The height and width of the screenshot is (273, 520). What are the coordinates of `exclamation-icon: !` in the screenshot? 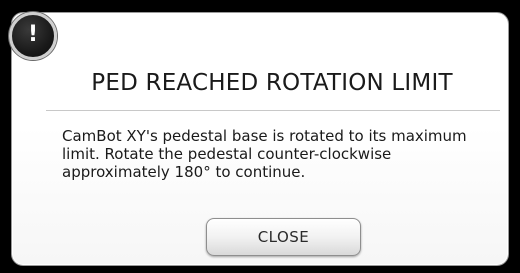 It's located at (33, 36).